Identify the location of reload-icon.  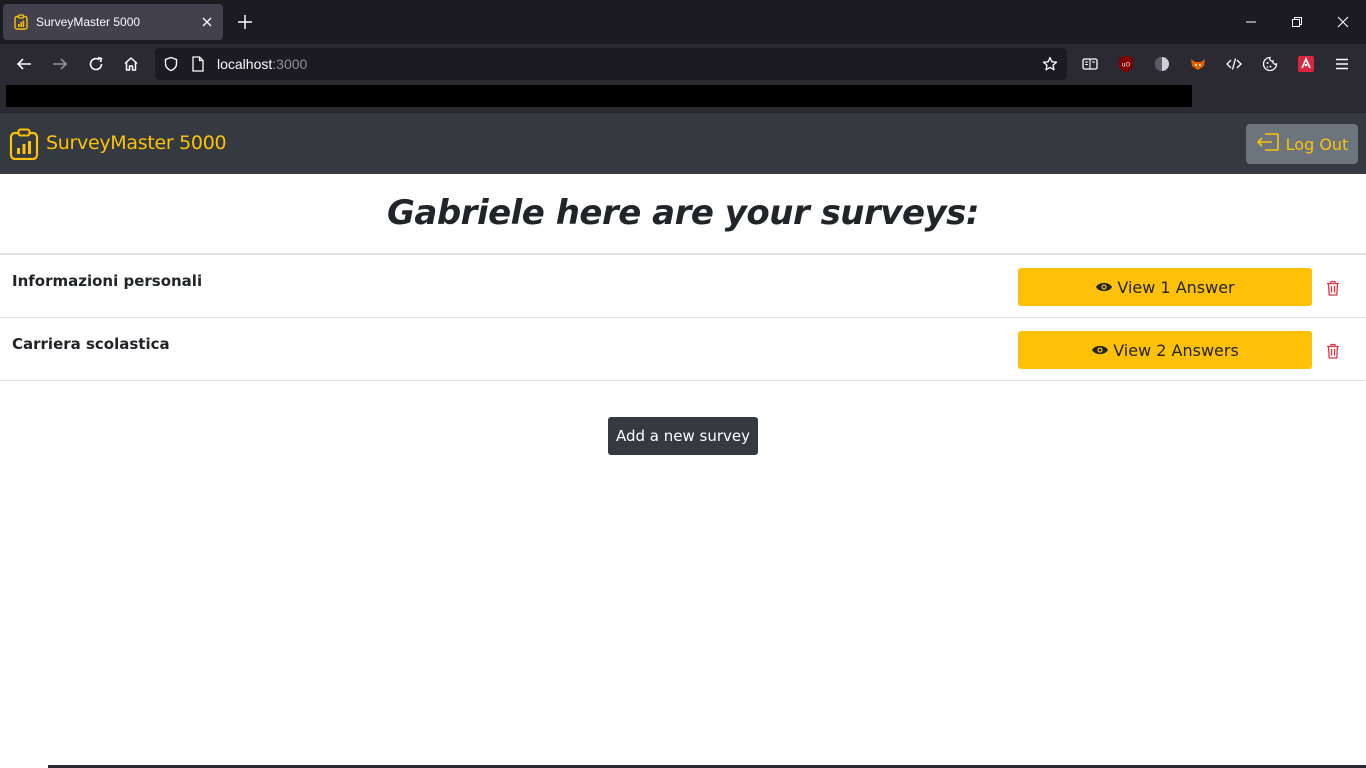
(96, 64).